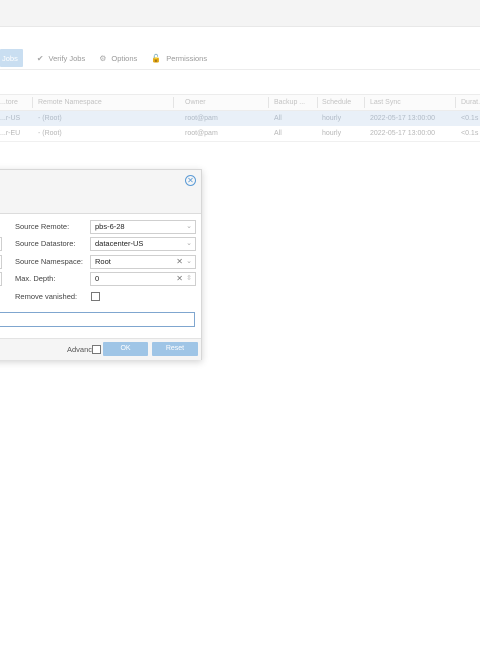 Image resolution: width=480 pixels, height=650 pixels. I want to click on column-header-schedule: Schedule, so click(342, 102).